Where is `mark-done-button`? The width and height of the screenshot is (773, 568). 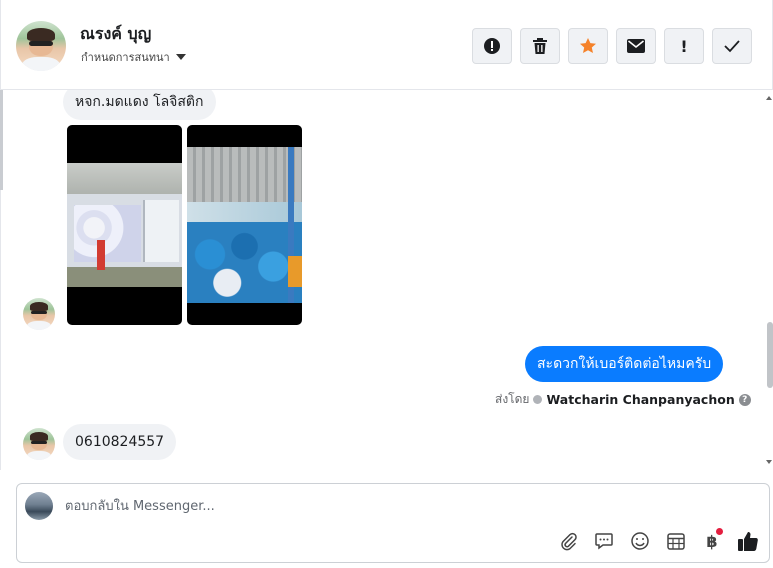 mark-done-button is located at coordinates (732, 46).